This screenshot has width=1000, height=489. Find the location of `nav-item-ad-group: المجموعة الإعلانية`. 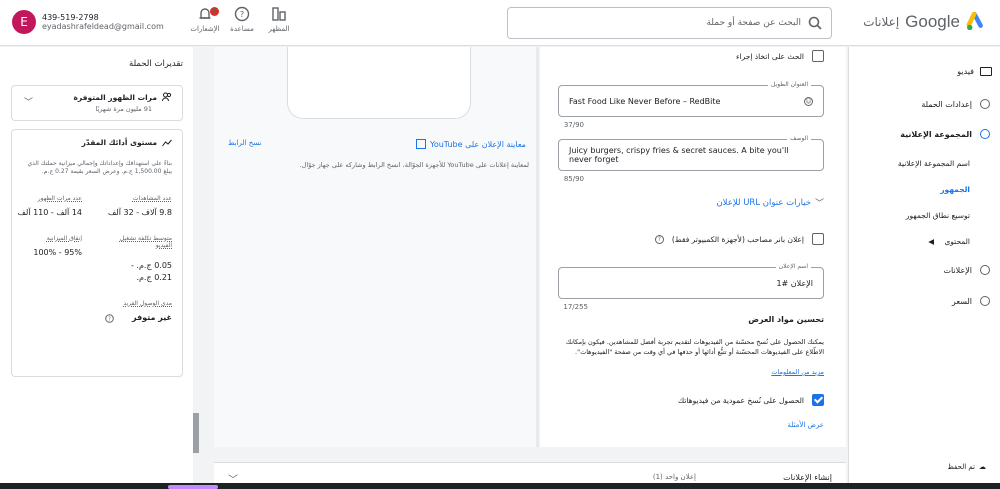

nav-item-ad-group: المجموعة الإعلانية is located at coordinates (945, 134).